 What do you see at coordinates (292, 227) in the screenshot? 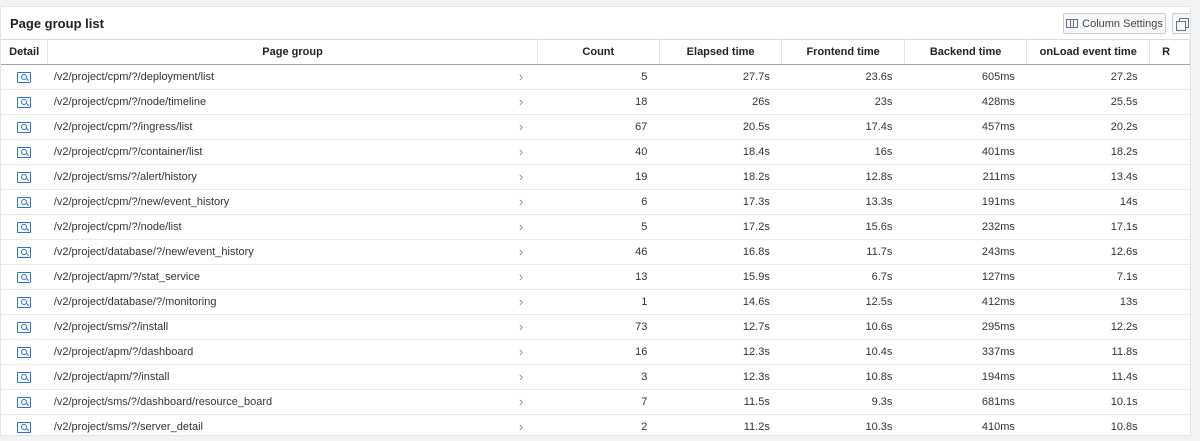
I see `page-group-cell: /v2/project/cpm/?/node/list ›` at bounding box center [292, 227].